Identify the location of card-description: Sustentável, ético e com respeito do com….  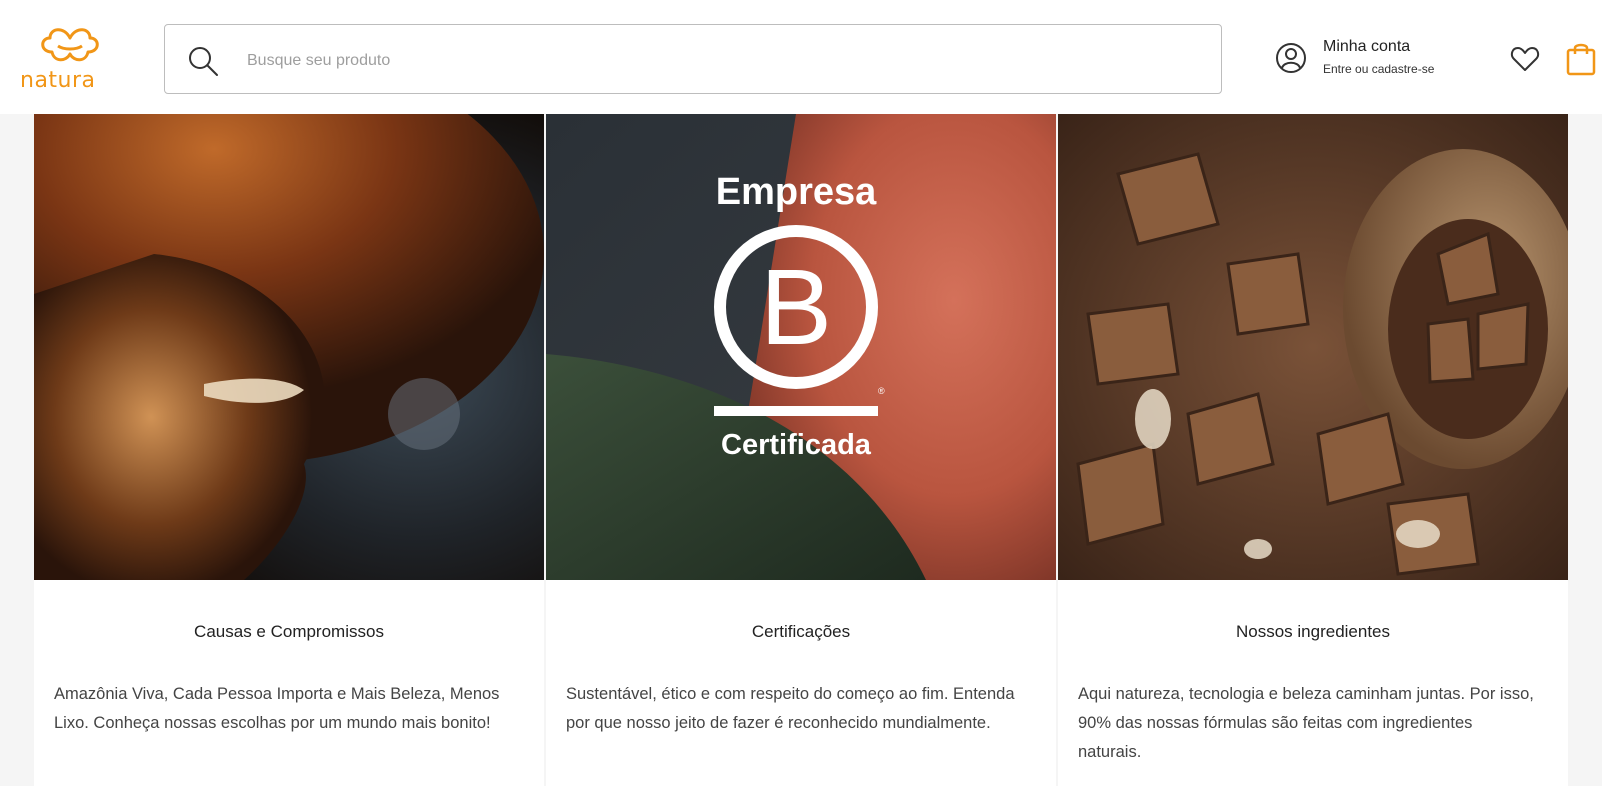
(790, 708).